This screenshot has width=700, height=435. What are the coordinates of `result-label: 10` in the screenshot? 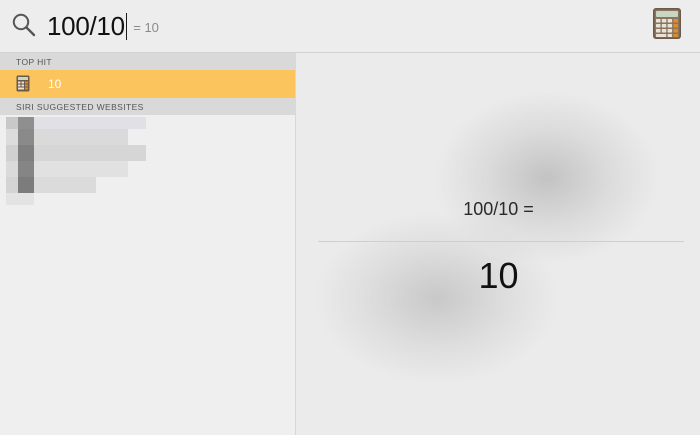 It's located at (55, 84).